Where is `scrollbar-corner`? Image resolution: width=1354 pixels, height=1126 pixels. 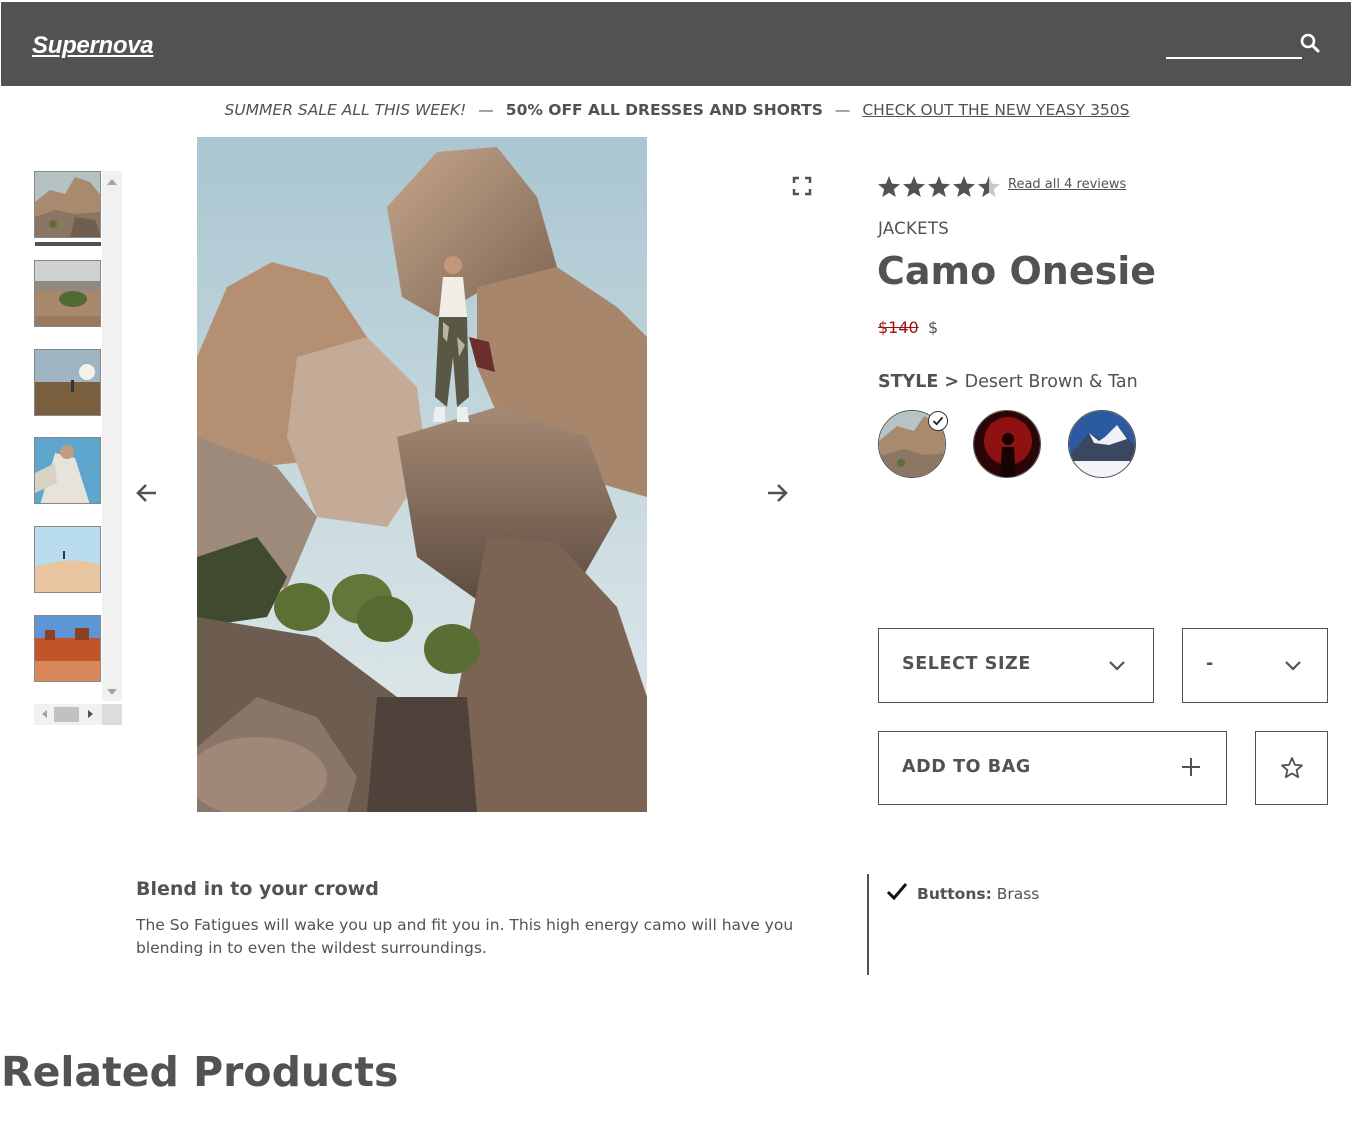 scrollbar-corner is located at coordinates (112, 714).